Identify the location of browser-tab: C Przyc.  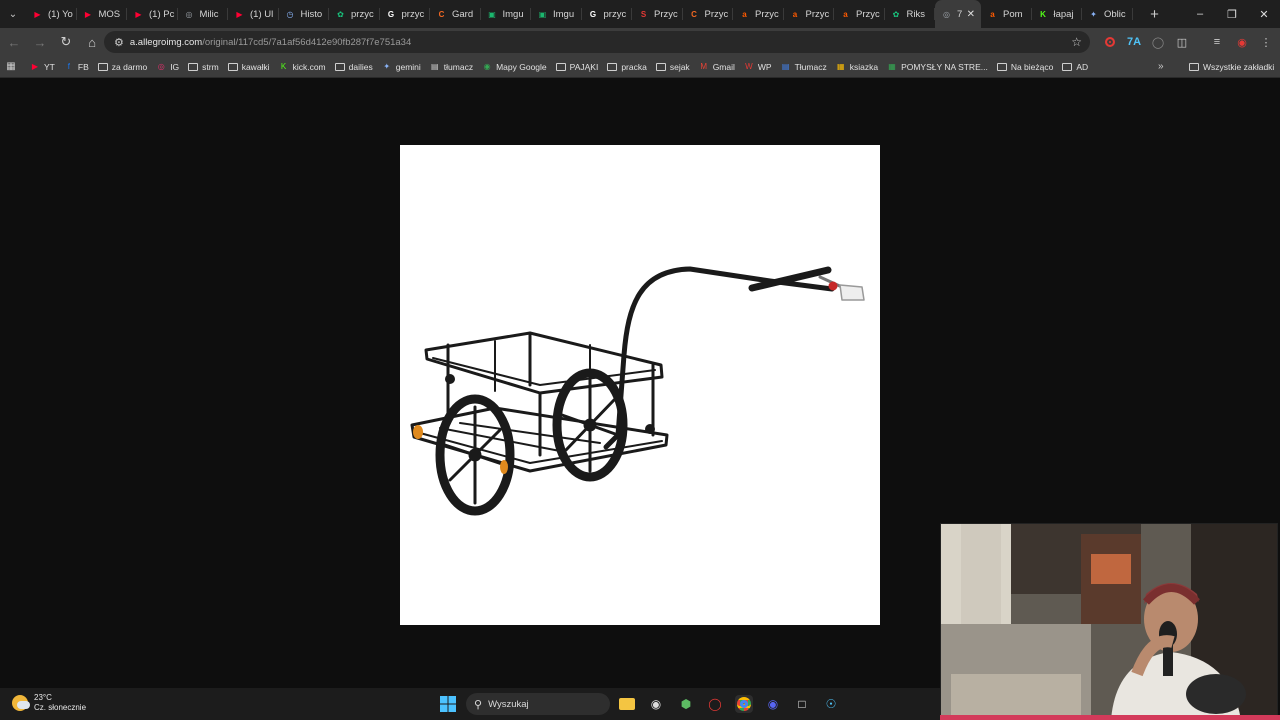
(708, 14).